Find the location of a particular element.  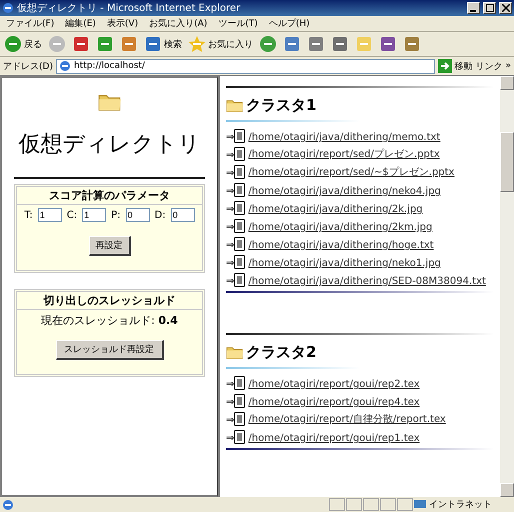

page-title: 仮想ディレクトリ is located at coordinates (109, 145).